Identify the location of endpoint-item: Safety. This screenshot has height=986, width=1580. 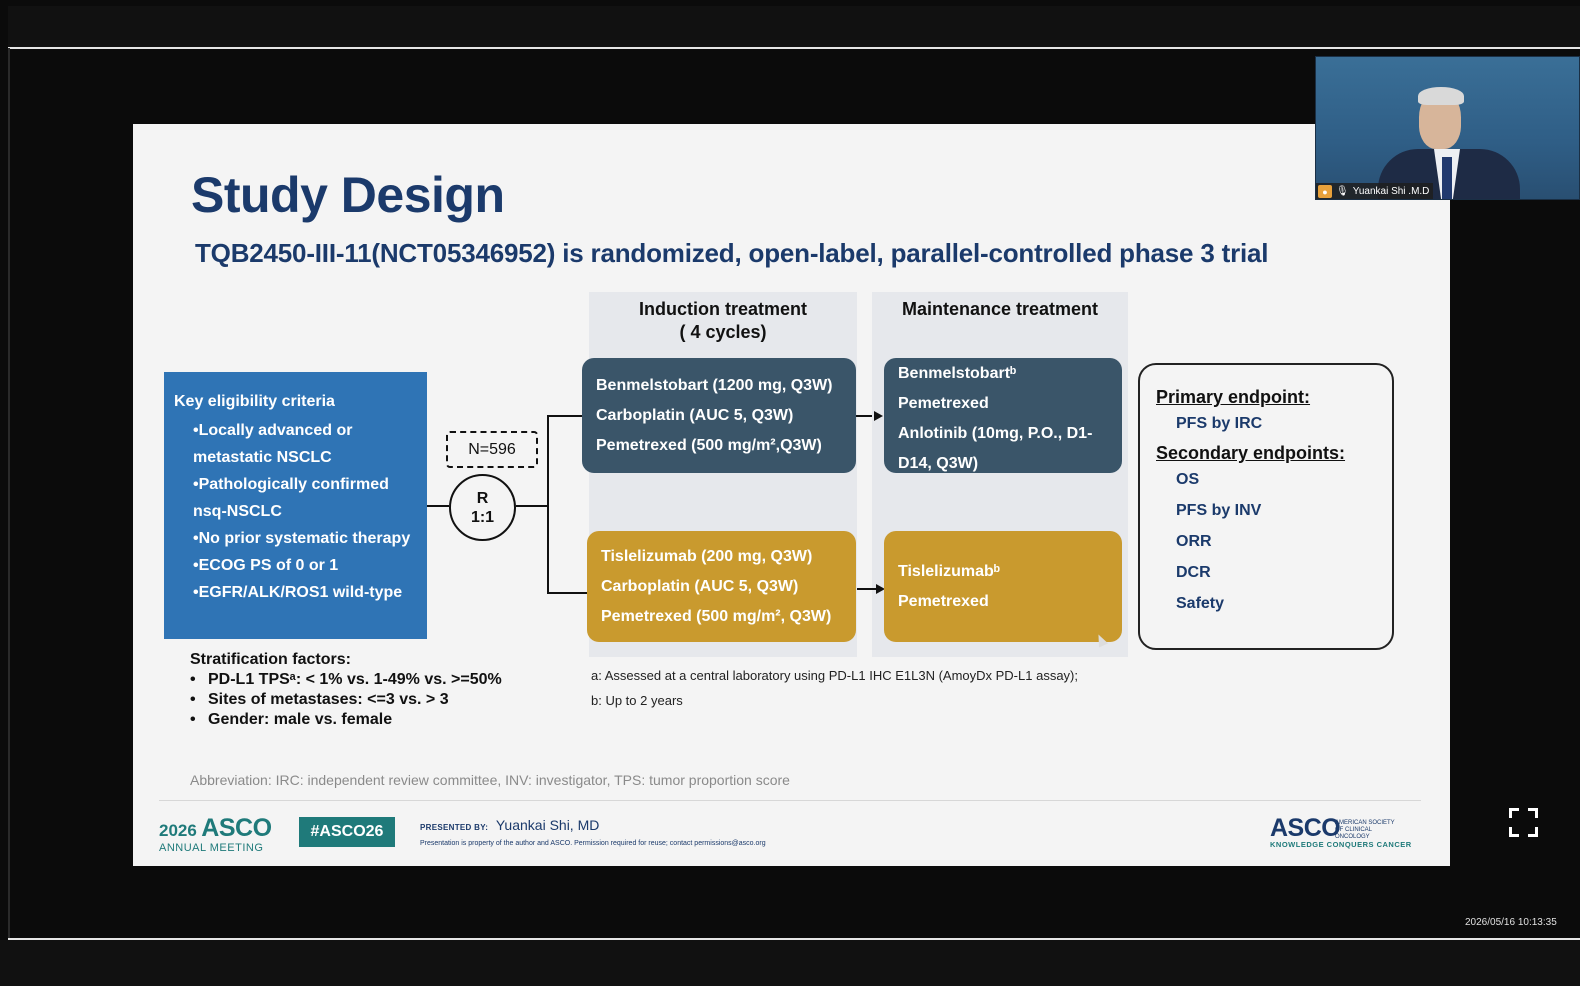
(1200, 603).